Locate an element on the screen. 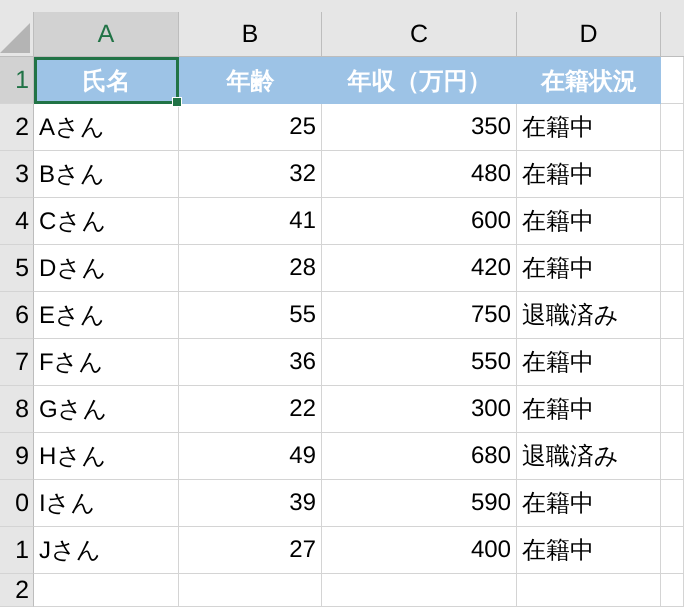 The height and width of the screenshot is (607, 684). table-cell: 41 is located at coordinates (250, 221).